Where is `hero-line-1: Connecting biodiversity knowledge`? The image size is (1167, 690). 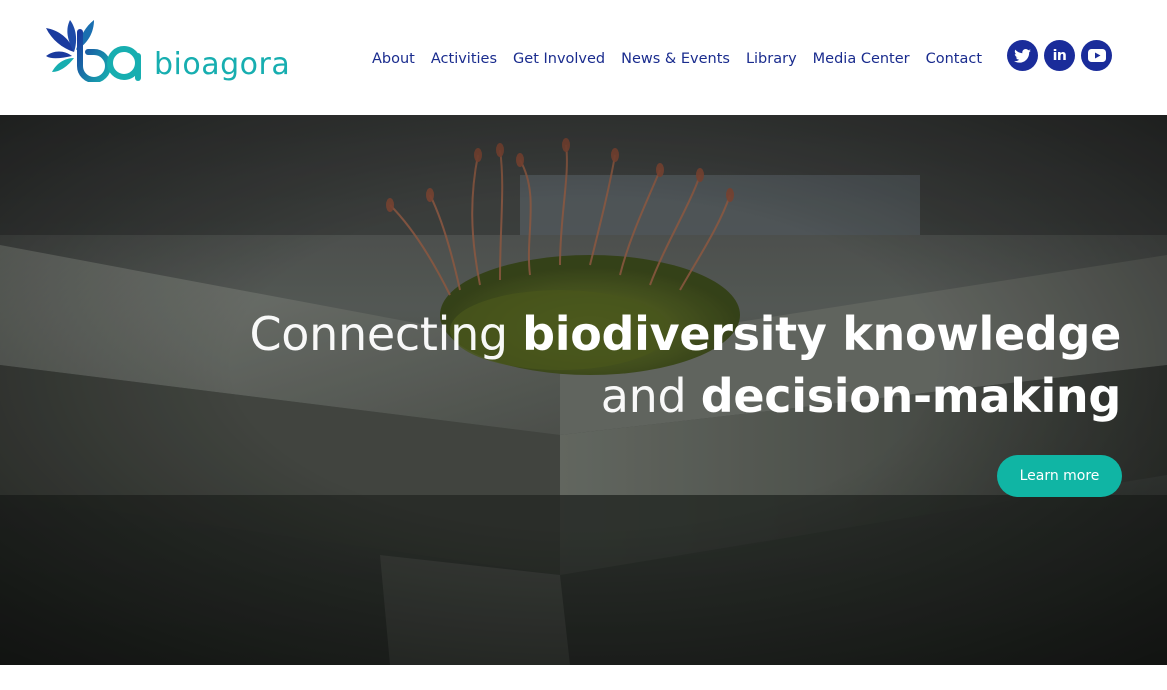 hero-line-1: Connecting biodiversity knowledge is located at coordinates (685, 334).